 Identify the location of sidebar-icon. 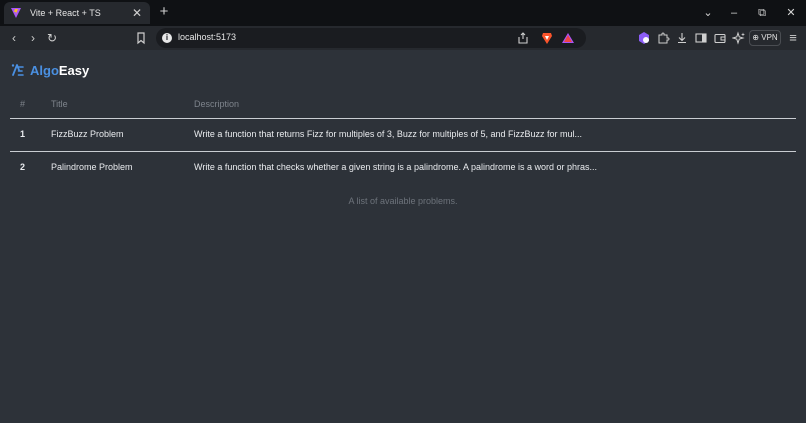
(701, 38).